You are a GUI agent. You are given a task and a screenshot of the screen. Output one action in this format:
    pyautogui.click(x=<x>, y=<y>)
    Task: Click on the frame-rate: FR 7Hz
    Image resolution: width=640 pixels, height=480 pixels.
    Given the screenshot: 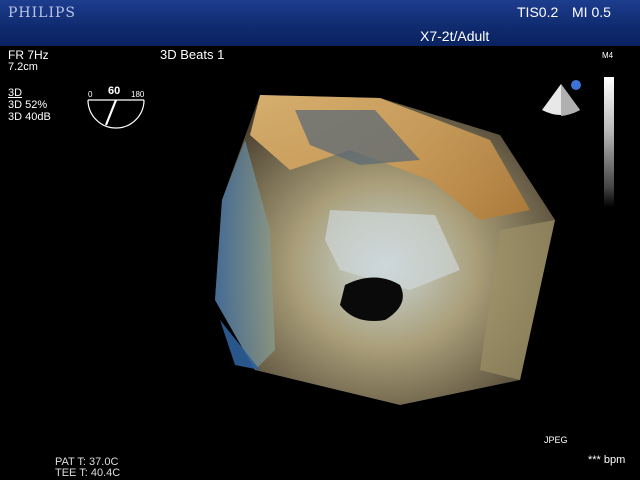 What is the action you would take?
    pyautogui.click(x=28, y=55)
    